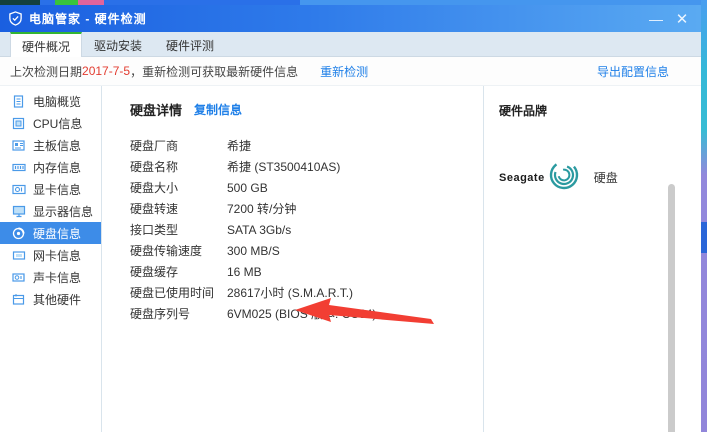 The image size is (707, 432). Describe the element at coordinates (46, 45) in the screenshot. I see `tab-hardware-overview: 硬件概况` at that location.